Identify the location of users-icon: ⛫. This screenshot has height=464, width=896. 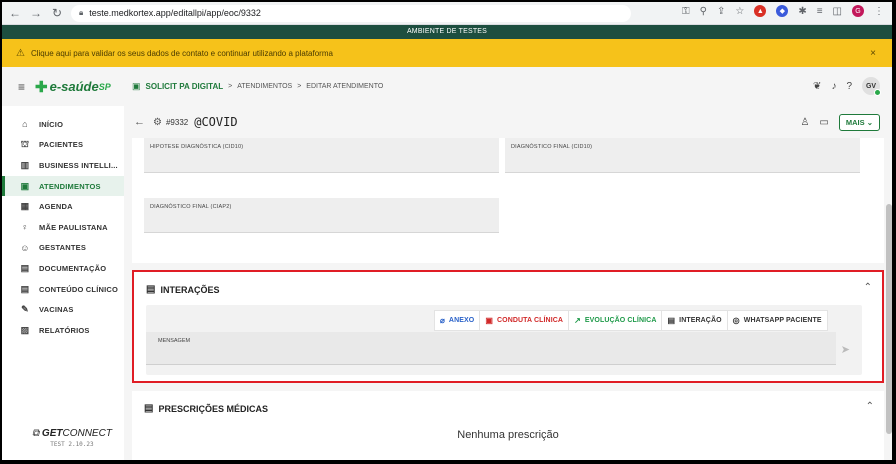
(25, 143).